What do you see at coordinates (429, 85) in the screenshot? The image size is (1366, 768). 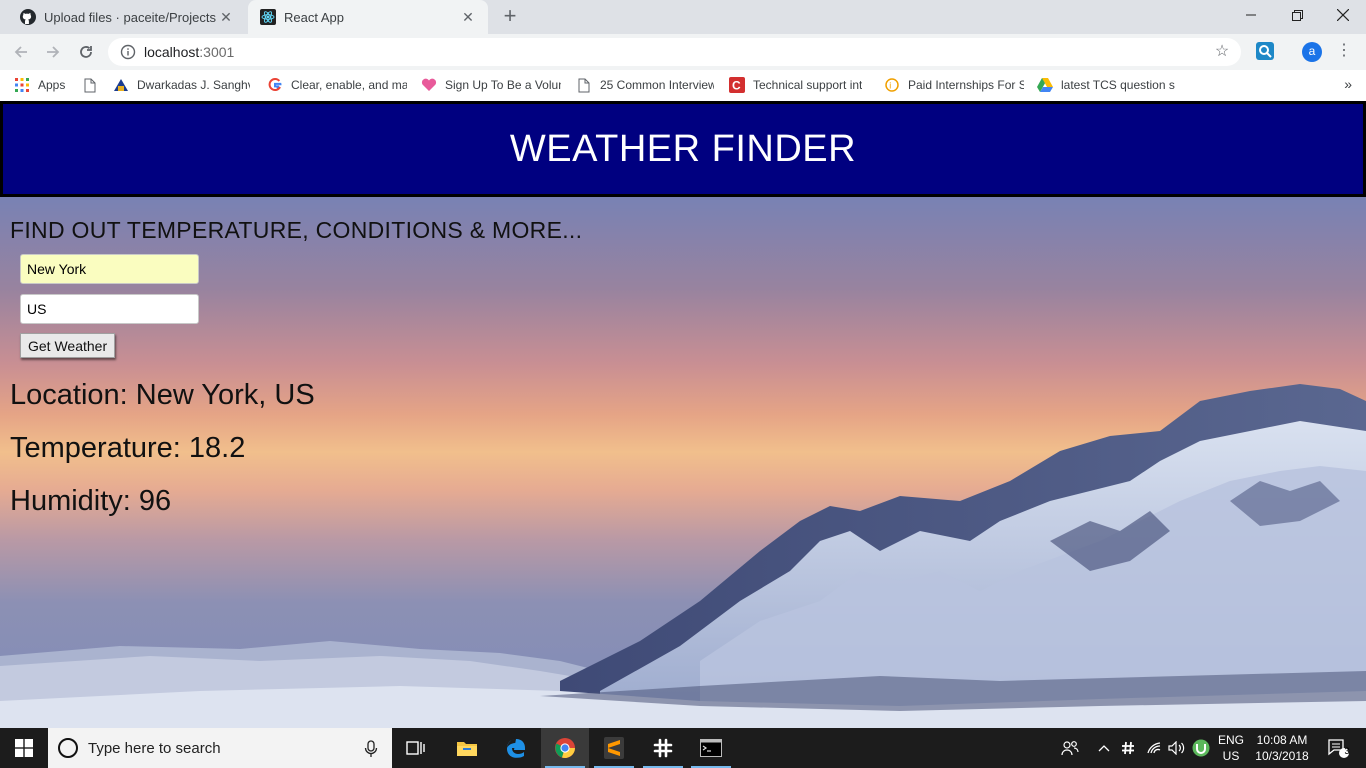 I see `heart-icon` at bounding box center [429, 85].